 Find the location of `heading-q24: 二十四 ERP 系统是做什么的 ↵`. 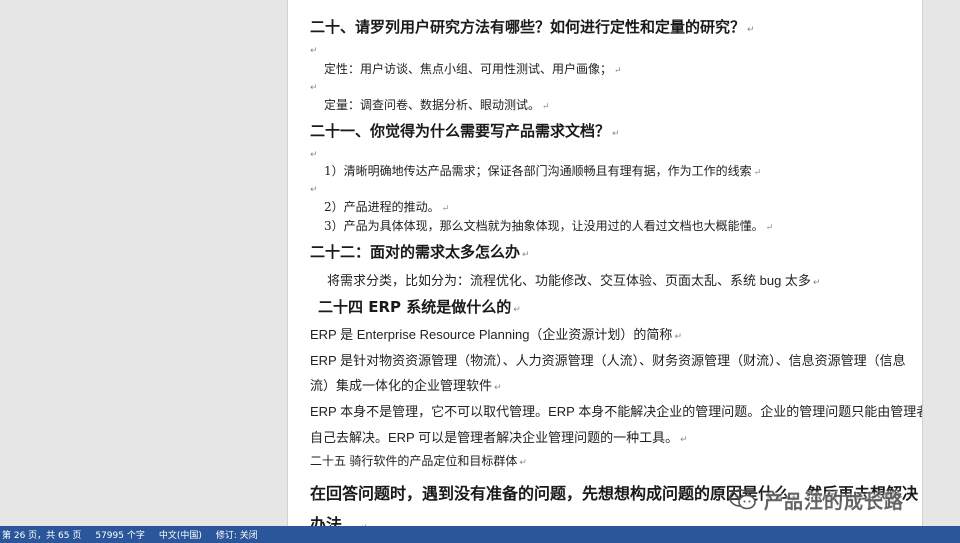

heading-q24: 二十四 ERP 系统是做什么的 ↵ is located at coordinates (419, 307).